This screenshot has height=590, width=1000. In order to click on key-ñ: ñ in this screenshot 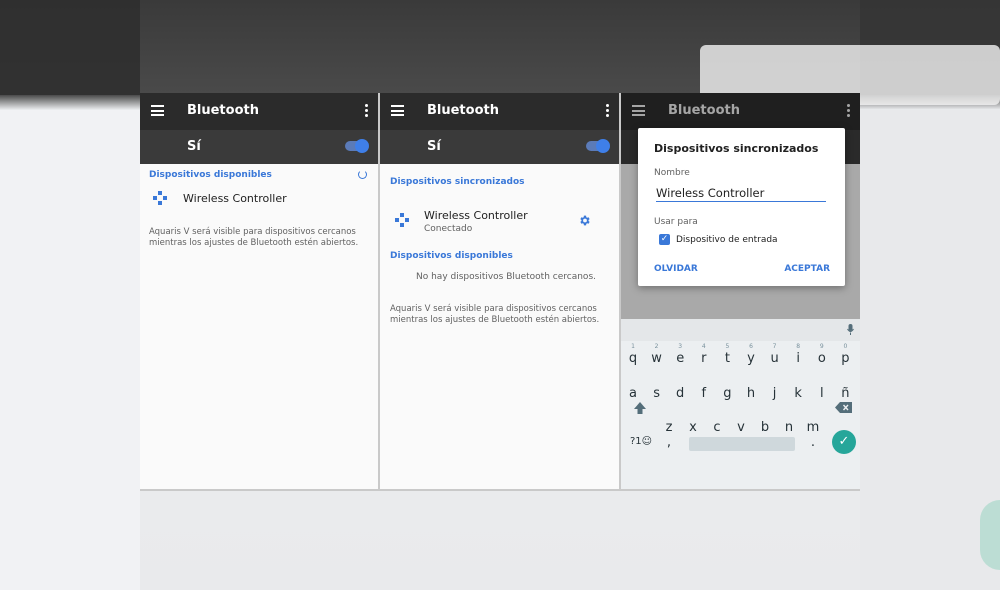, I will do `click(845, 393)`.